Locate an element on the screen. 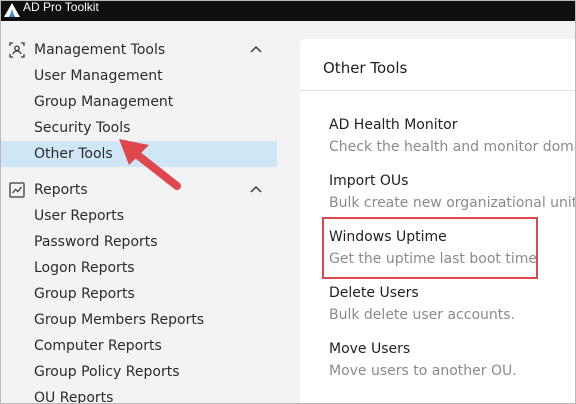 This screenshot has height=404, width=576. sidebar-item-group-policy-reports: Group Policy Reports is located at coordinates (139, 372).